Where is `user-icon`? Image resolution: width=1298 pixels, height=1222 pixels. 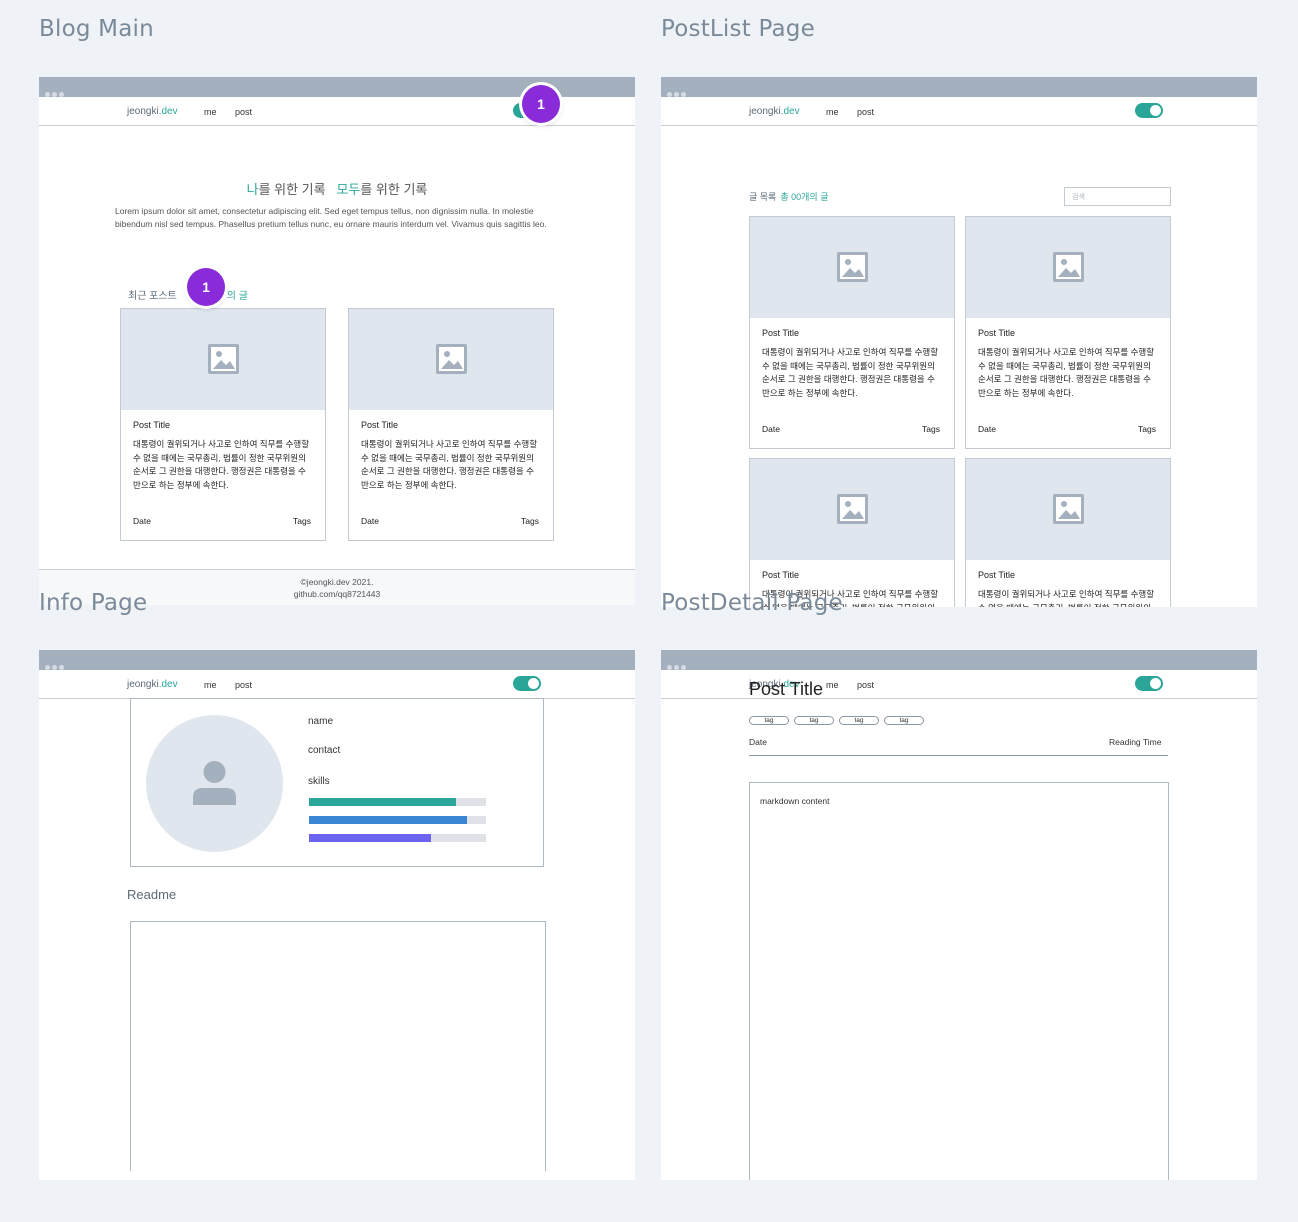 user-icon is located at coordinates (214, 783).